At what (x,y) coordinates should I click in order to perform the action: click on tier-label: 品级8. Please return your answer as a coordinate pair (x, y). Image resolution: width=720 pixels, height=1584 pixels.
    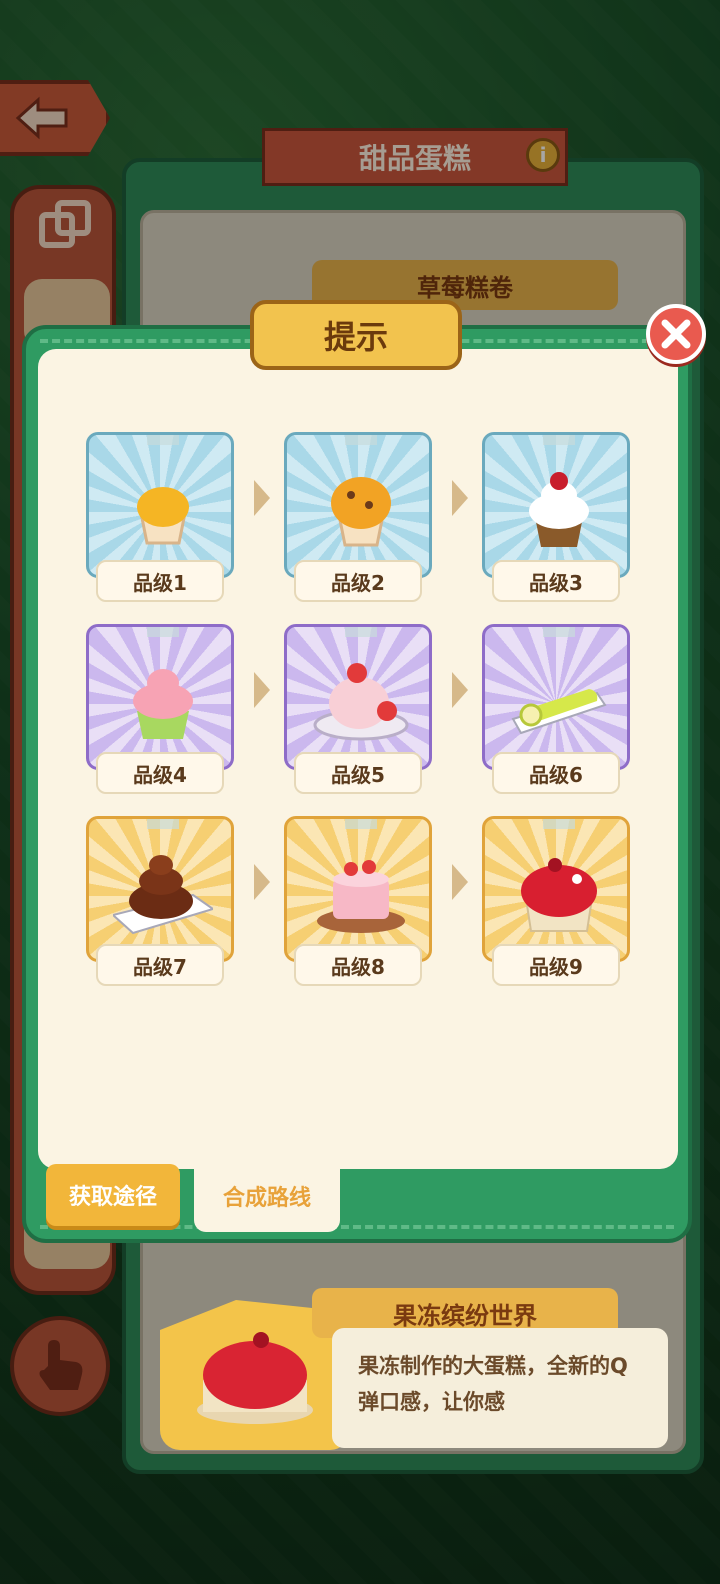
    Looking at the image, I should click on (358, 965).